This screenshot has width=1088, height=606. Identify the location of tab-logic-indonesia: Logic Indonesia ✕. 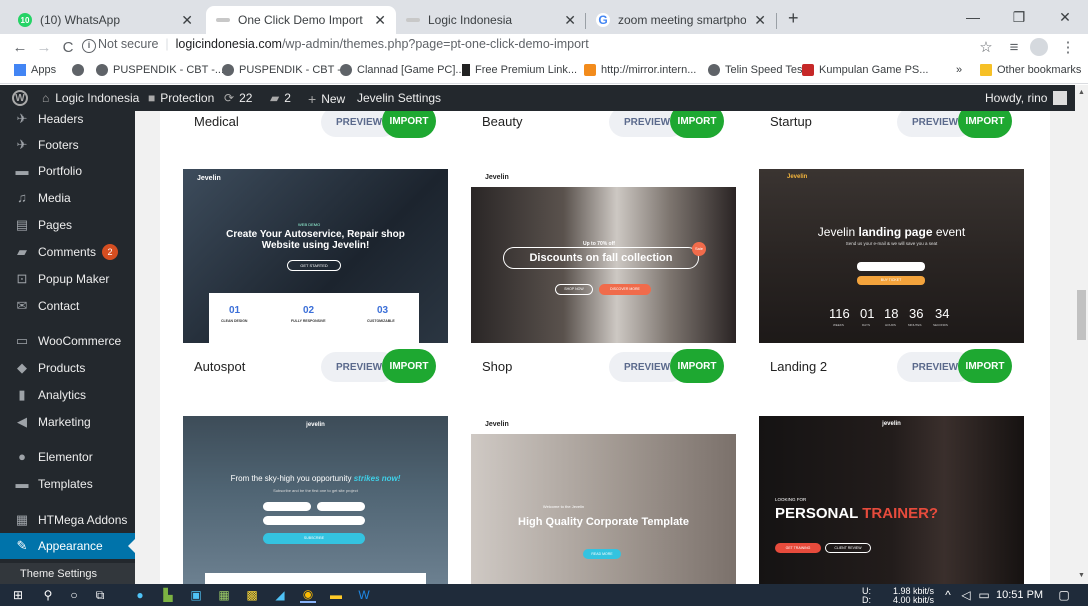
(491, 20).